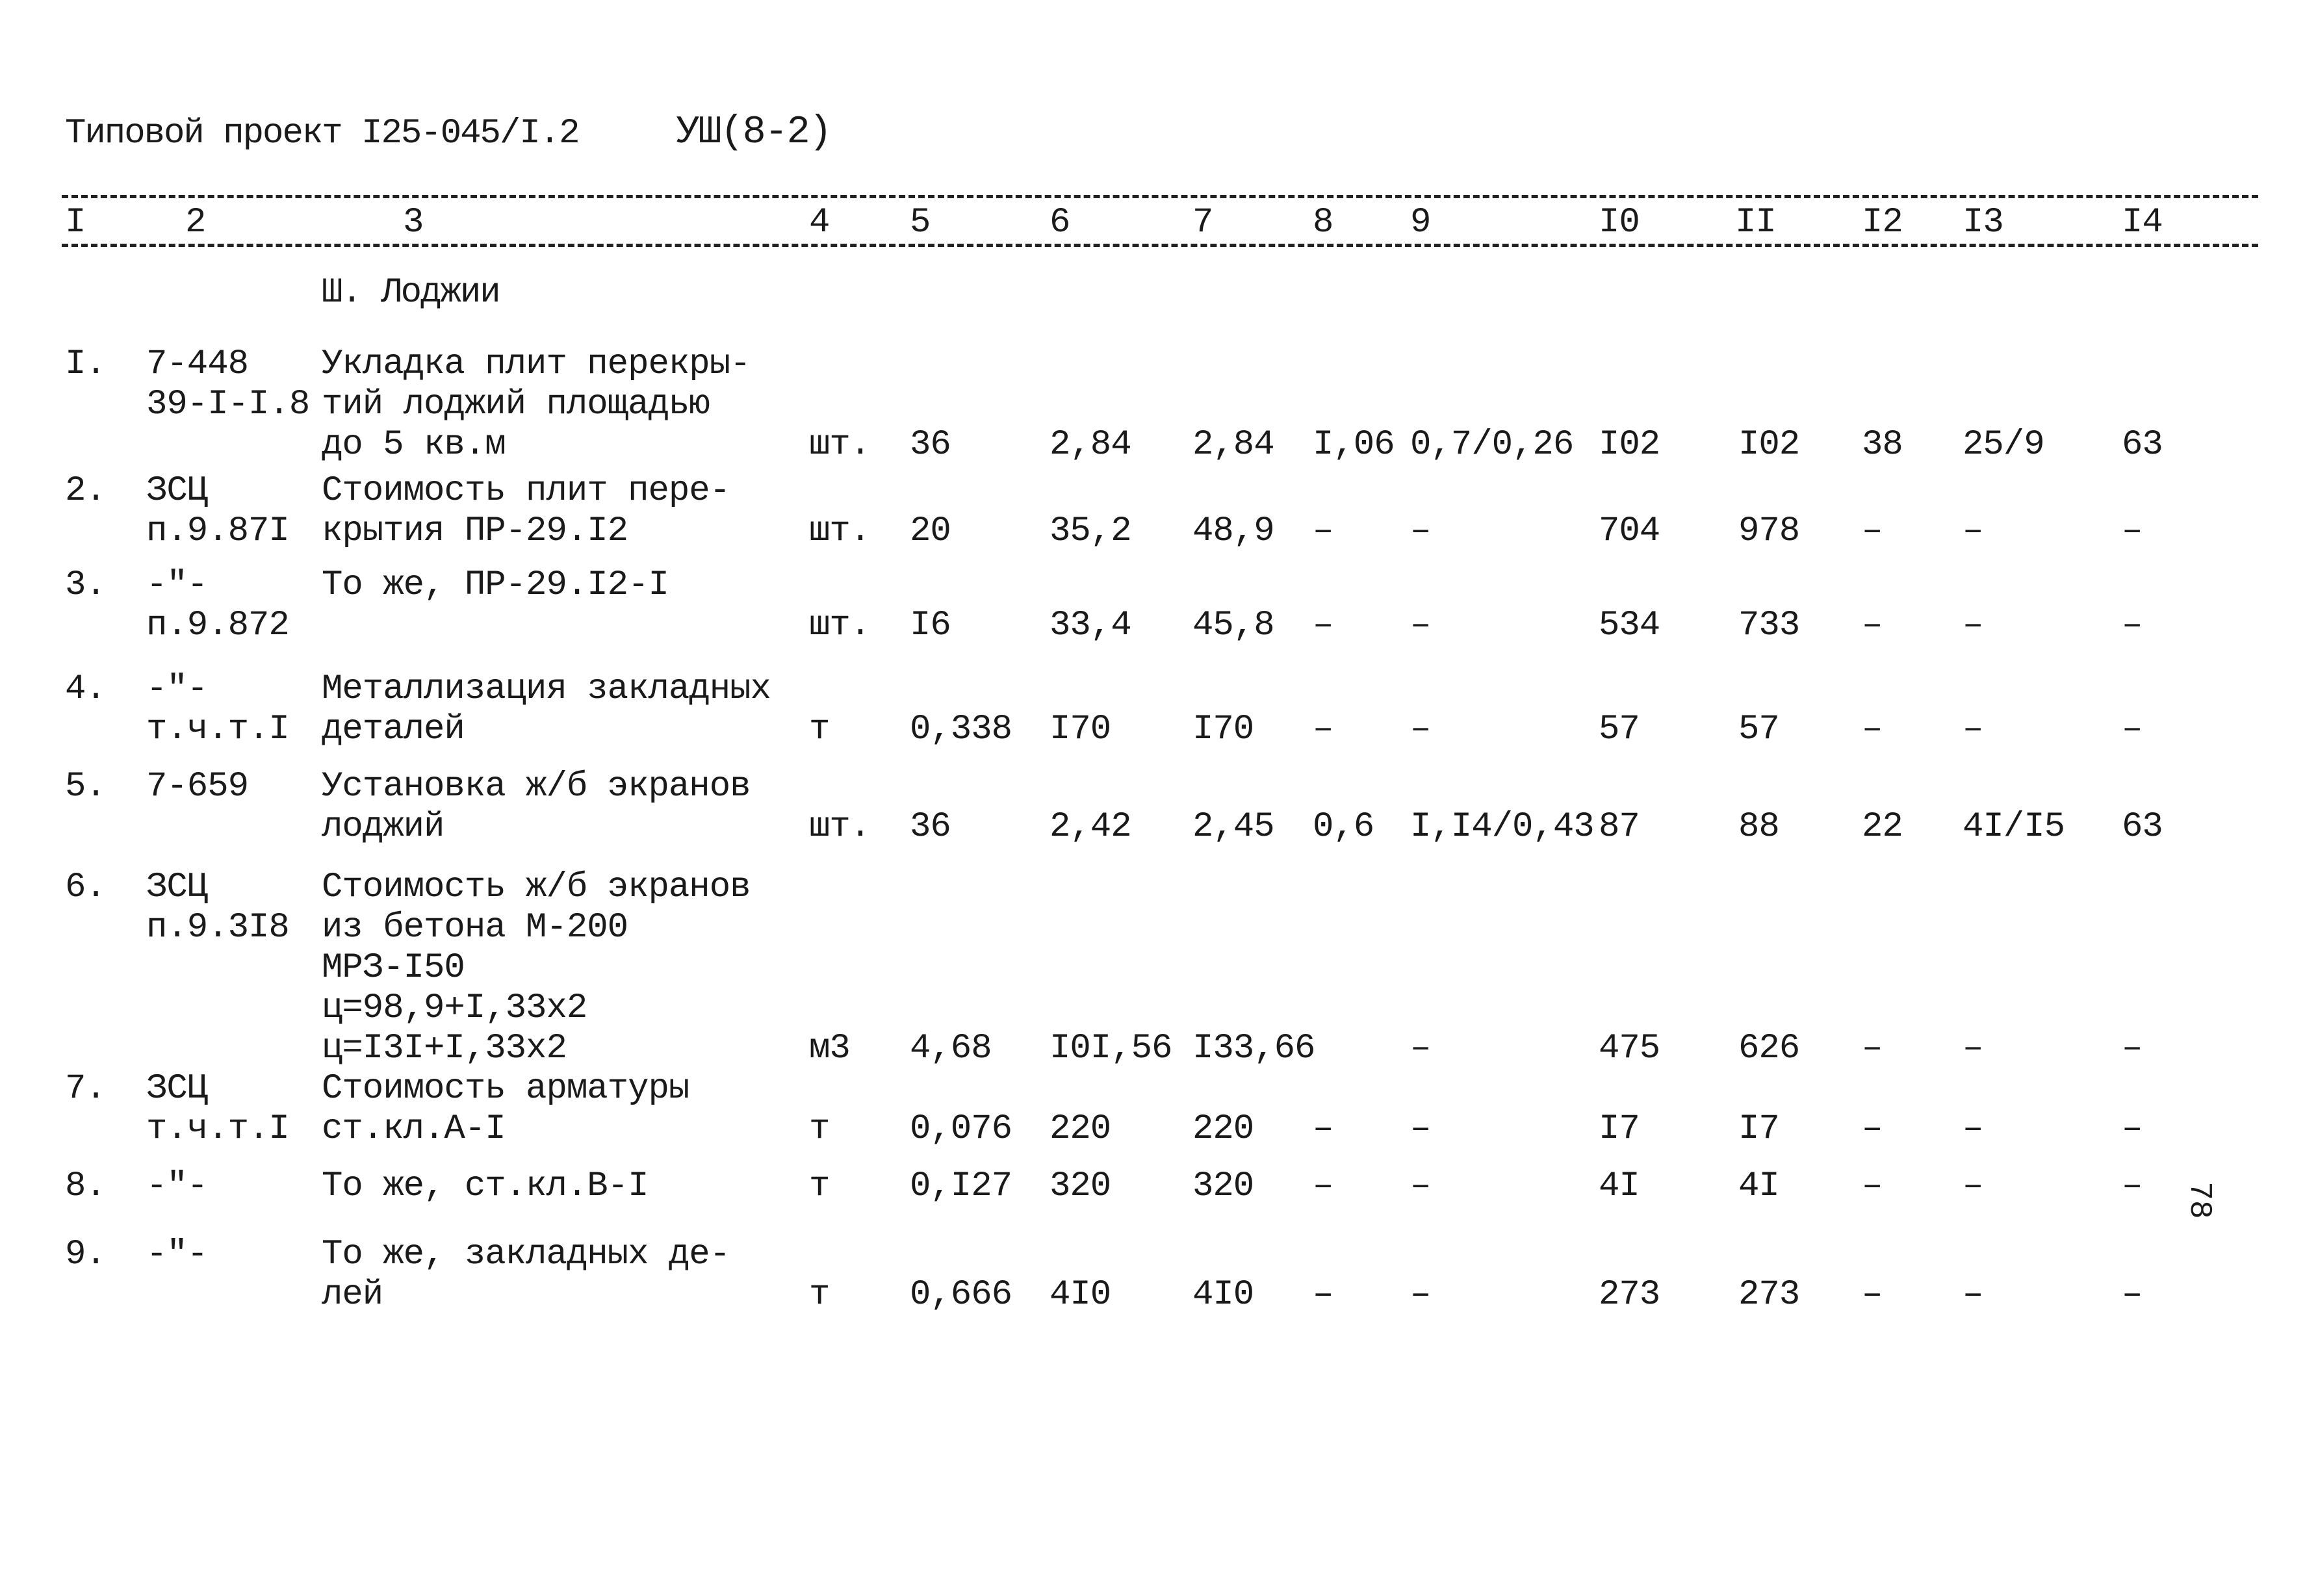 The width and height of the screenshot is (2318, 1596). Describe the element at coordinates (1619, 1186) in the screenshot. I see `row-value-c10: 4I` at that location.